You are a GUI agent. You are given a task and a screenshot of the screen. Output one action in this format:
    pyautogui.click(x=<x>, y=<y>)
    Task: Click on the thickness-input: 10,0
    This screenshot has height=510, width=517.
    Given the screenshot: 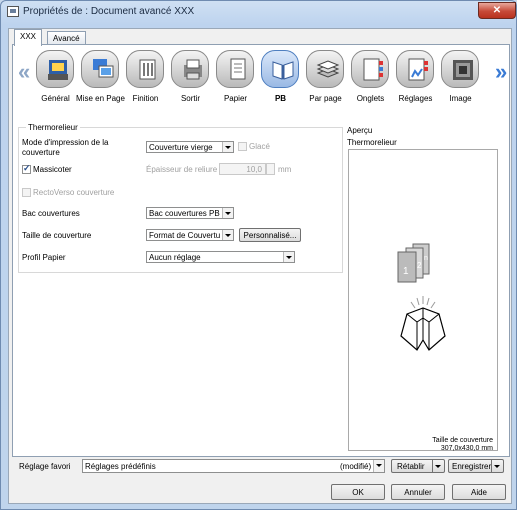 What is the action you would take?
    pyautogui.click(x=242, y=169)
    